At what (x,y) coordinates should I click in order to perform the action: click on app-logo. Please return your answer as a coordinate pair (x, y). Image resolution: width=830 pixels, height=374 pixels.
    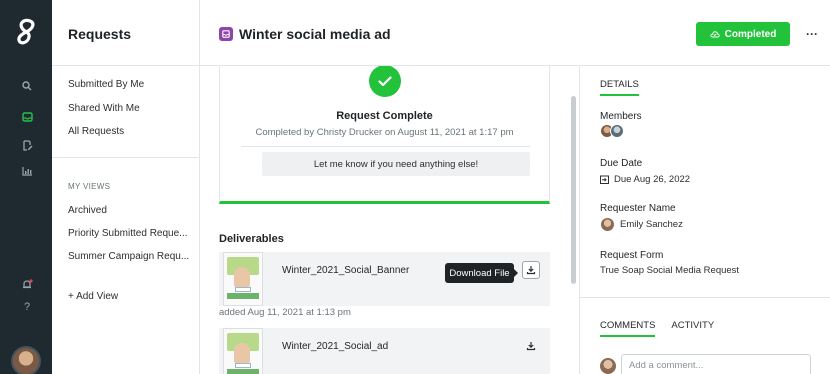
    Looking at the image, I should click on (26, 33).